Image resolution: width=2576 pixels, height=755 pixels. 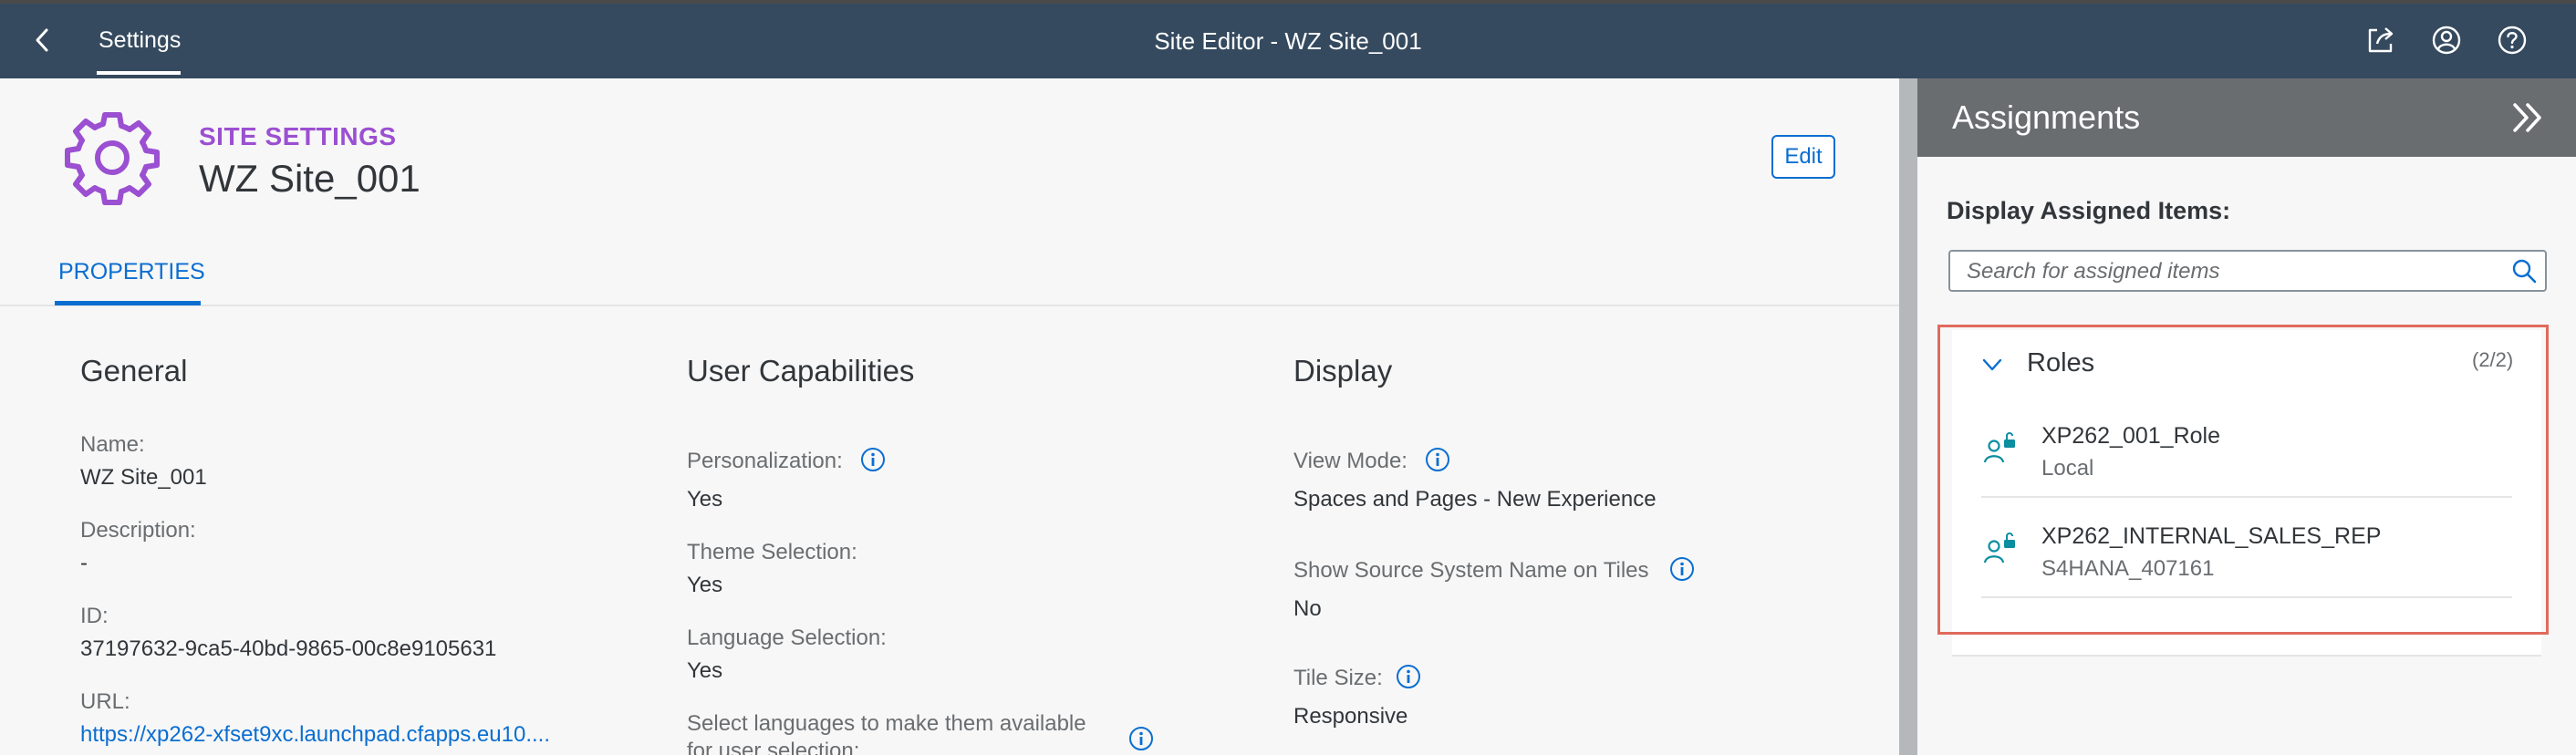 I want to click on assigned-search-input, so click(x=2232, y=271).